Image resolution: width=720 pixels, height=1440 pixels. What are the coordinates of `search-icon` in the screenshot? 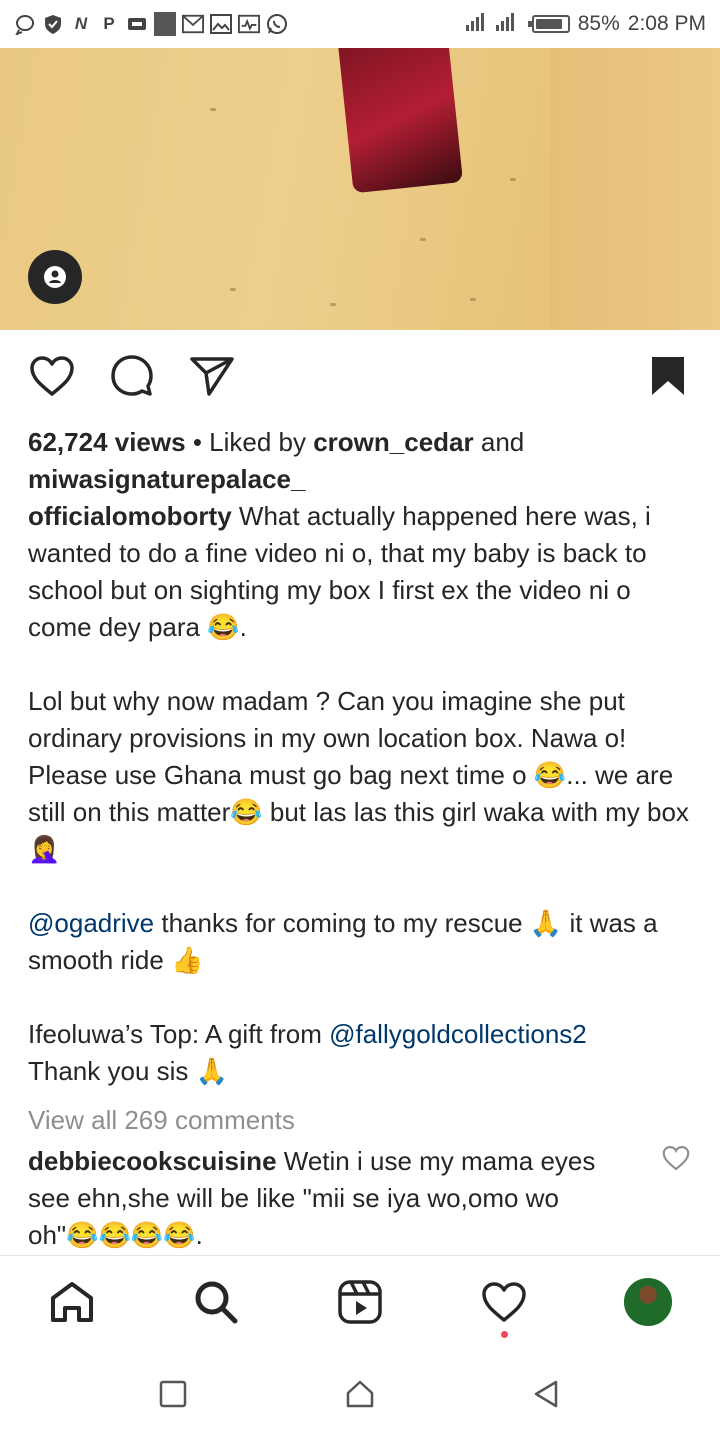 It's located at (216, 1302).